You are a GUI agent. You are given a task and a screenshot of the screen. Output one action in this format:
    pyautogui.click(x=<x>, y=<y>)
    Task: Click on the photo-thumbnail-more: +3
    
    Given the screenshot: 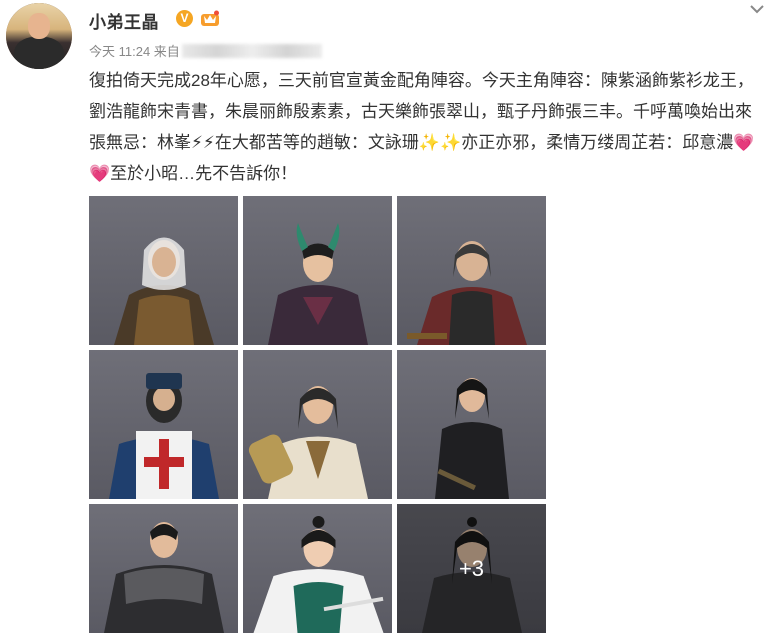 What is the action you would take?
    pyautogui.click(x=471, y=568)
    